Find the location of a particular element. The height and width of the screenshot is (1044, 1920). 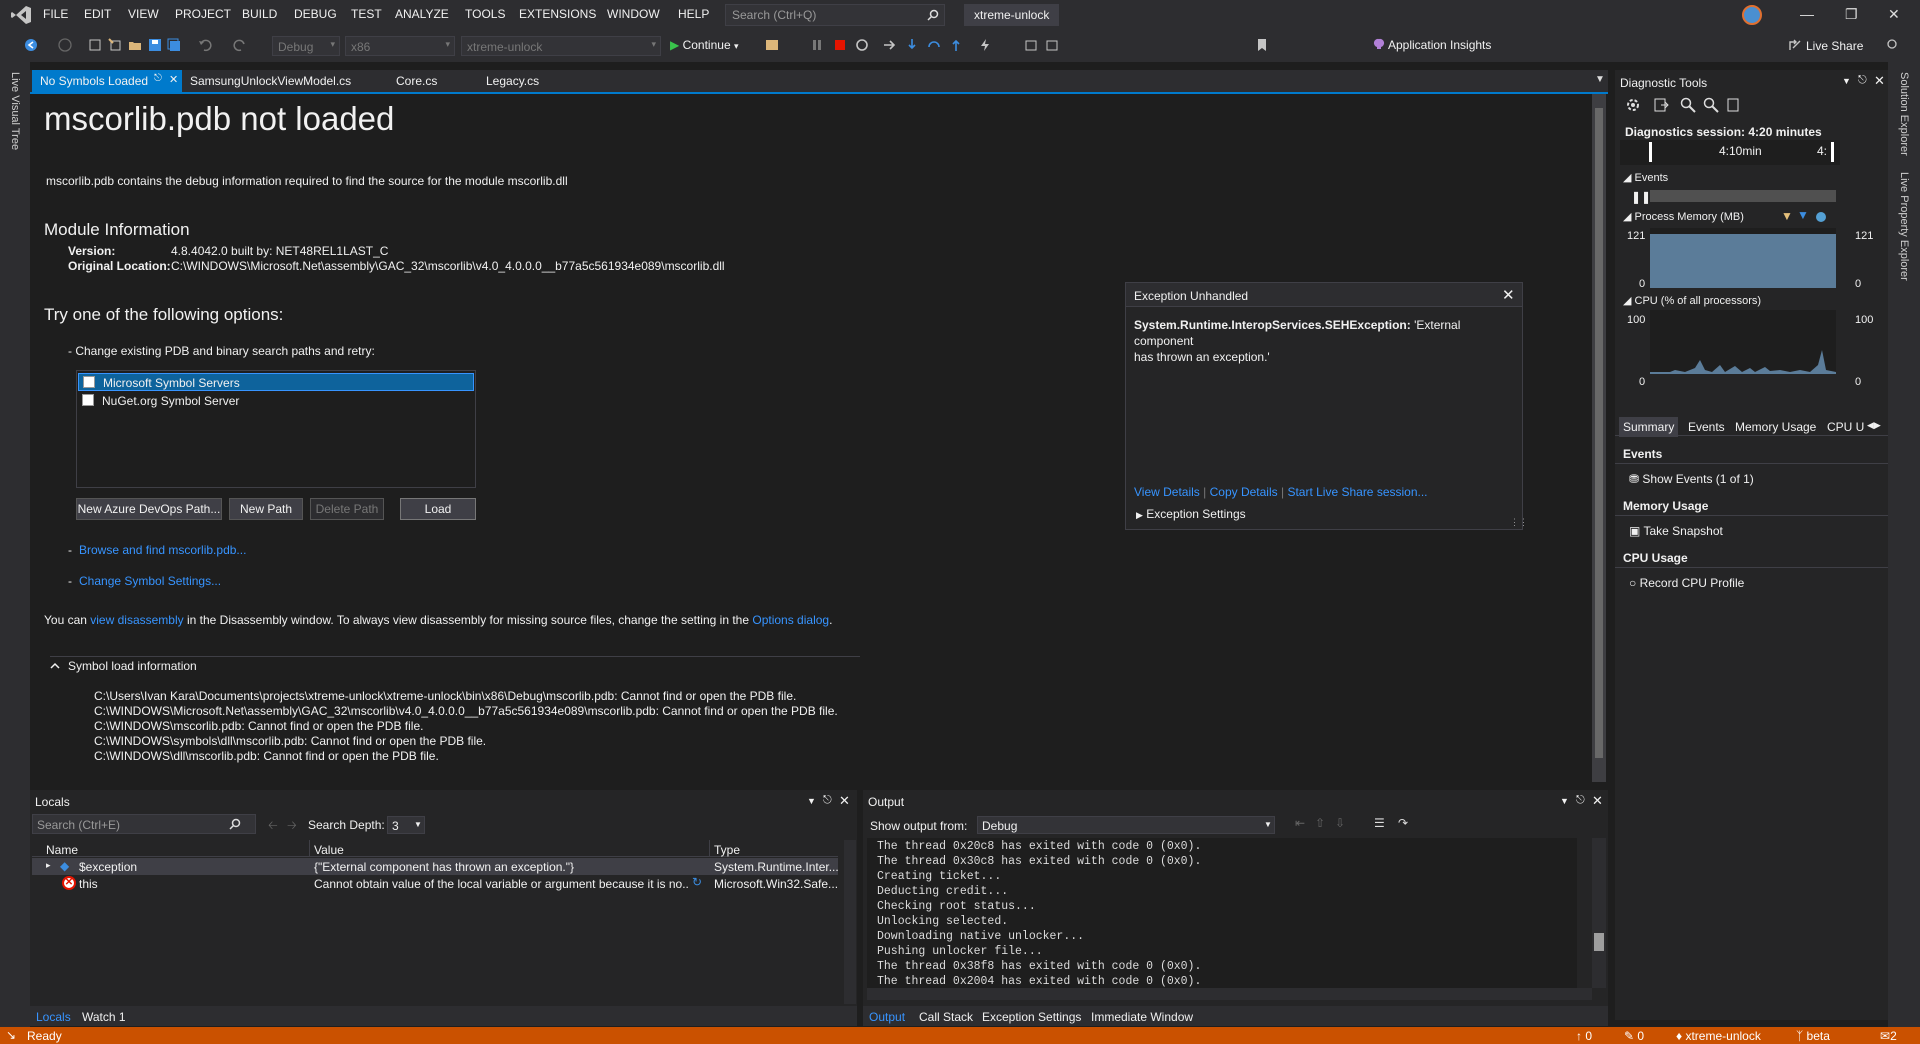

new-path-button: New Path is located at coordinates (266, 509).